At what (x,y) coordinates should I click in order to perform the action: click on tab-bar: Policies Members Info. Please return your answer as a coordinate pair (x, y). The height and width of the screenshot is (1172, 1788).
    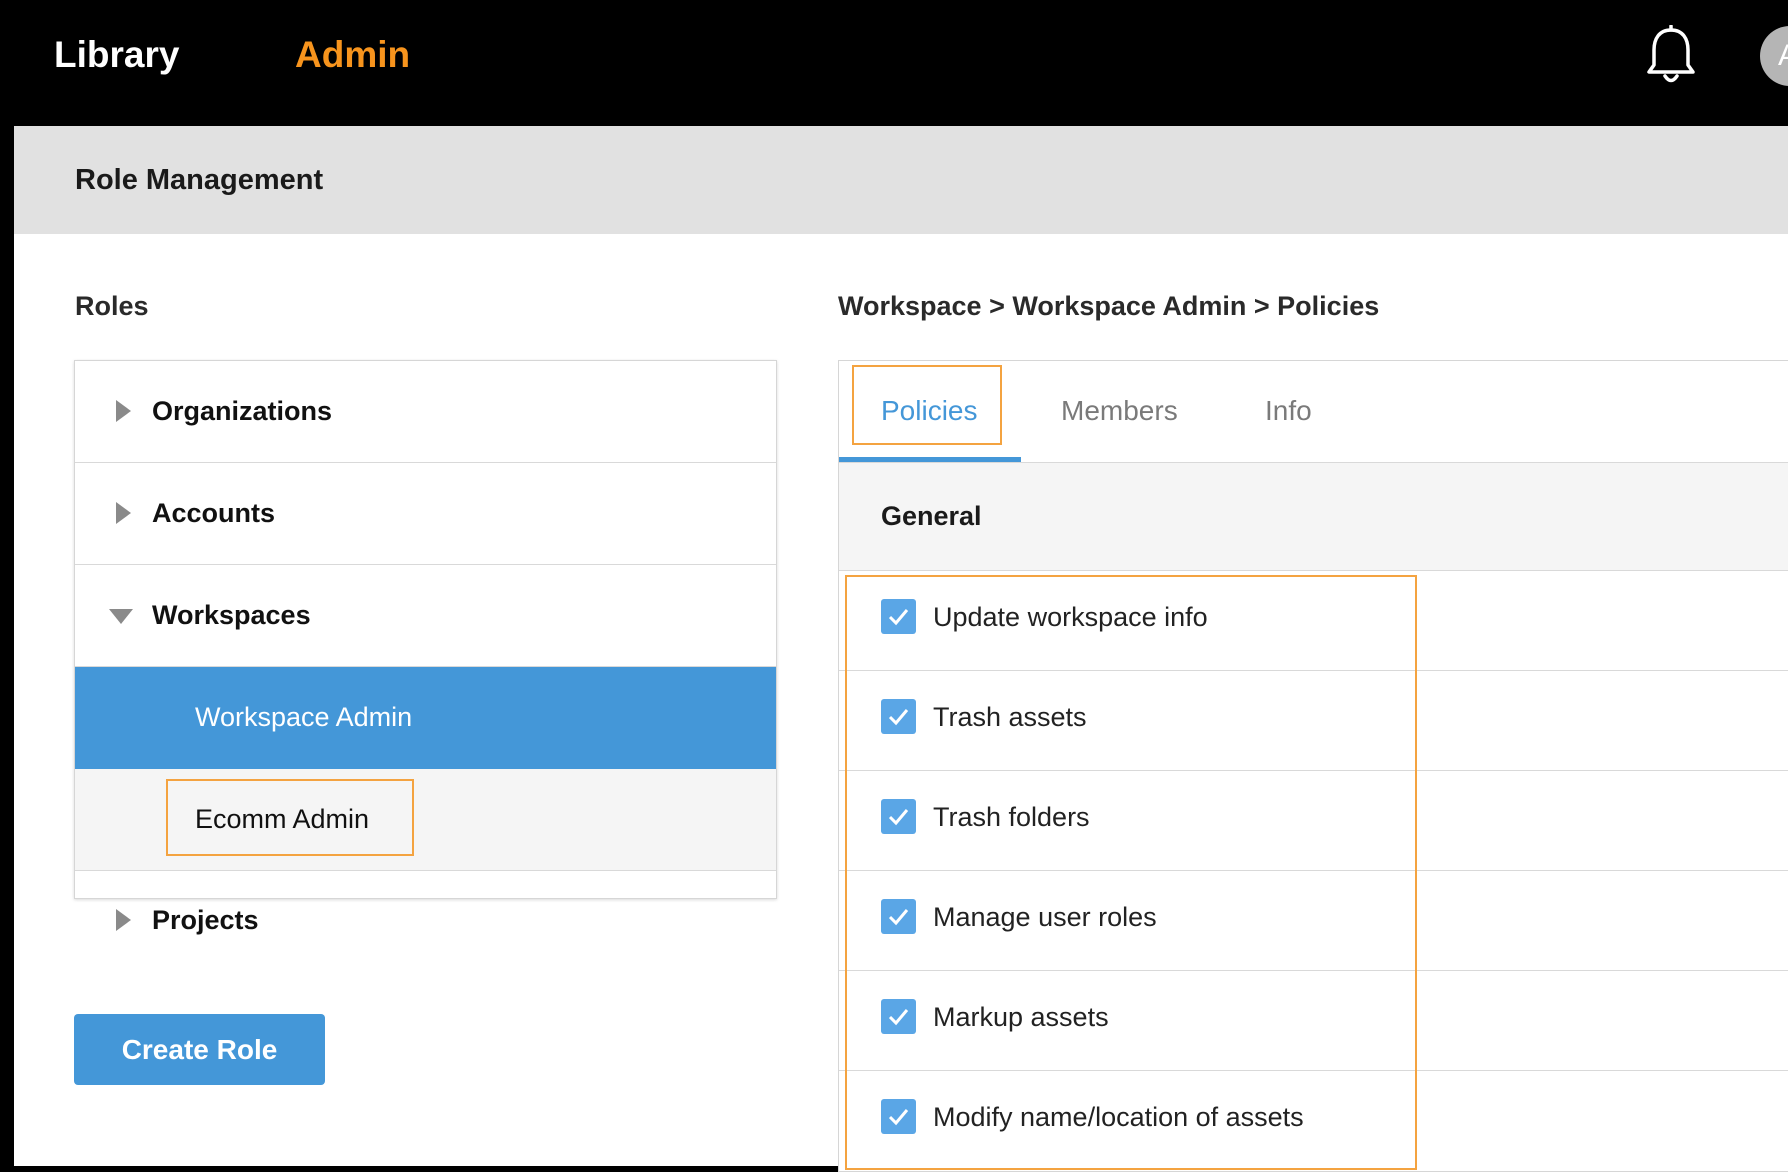
    Looking at the image, I should click on (1313, 412).